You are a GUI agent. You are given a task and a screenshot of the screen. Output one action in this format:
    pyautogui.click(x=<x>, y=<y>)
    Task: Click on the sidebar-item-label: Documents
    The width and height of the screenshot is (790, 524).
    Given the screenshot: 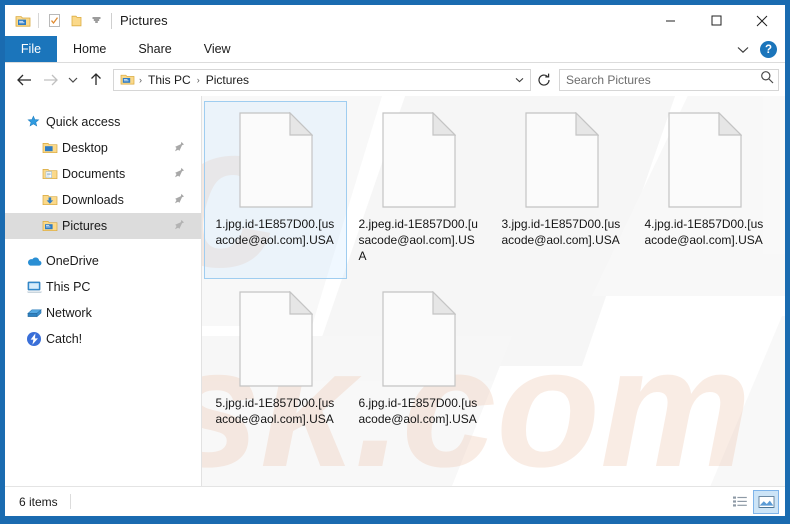 What is the action you would take?
    pyautogui.click(x=94, y=174)
    